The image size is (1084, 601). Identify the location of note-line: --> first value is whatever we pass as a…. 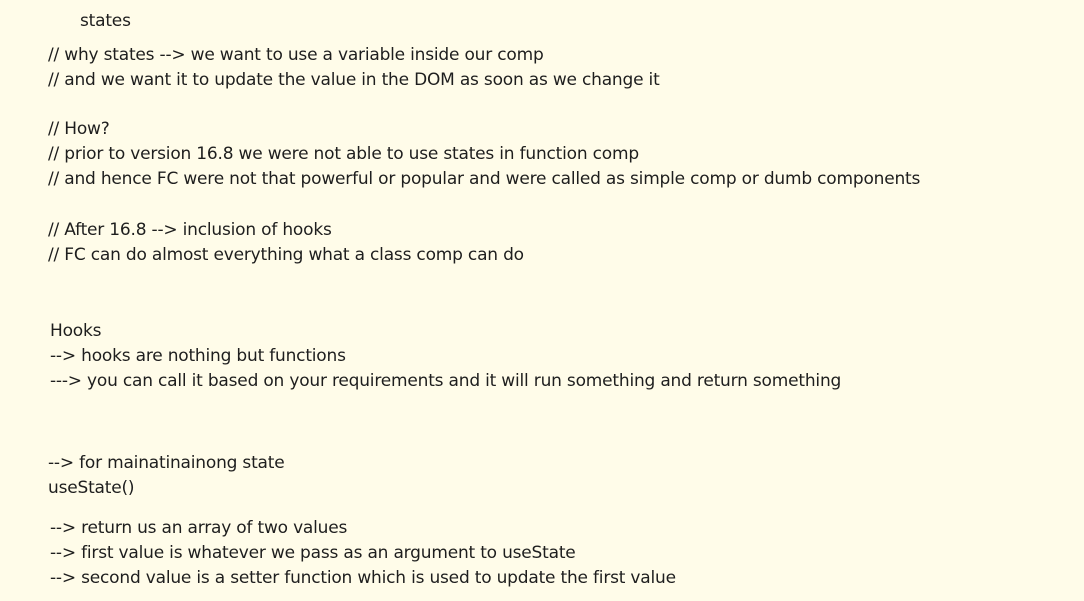
(313, 553).